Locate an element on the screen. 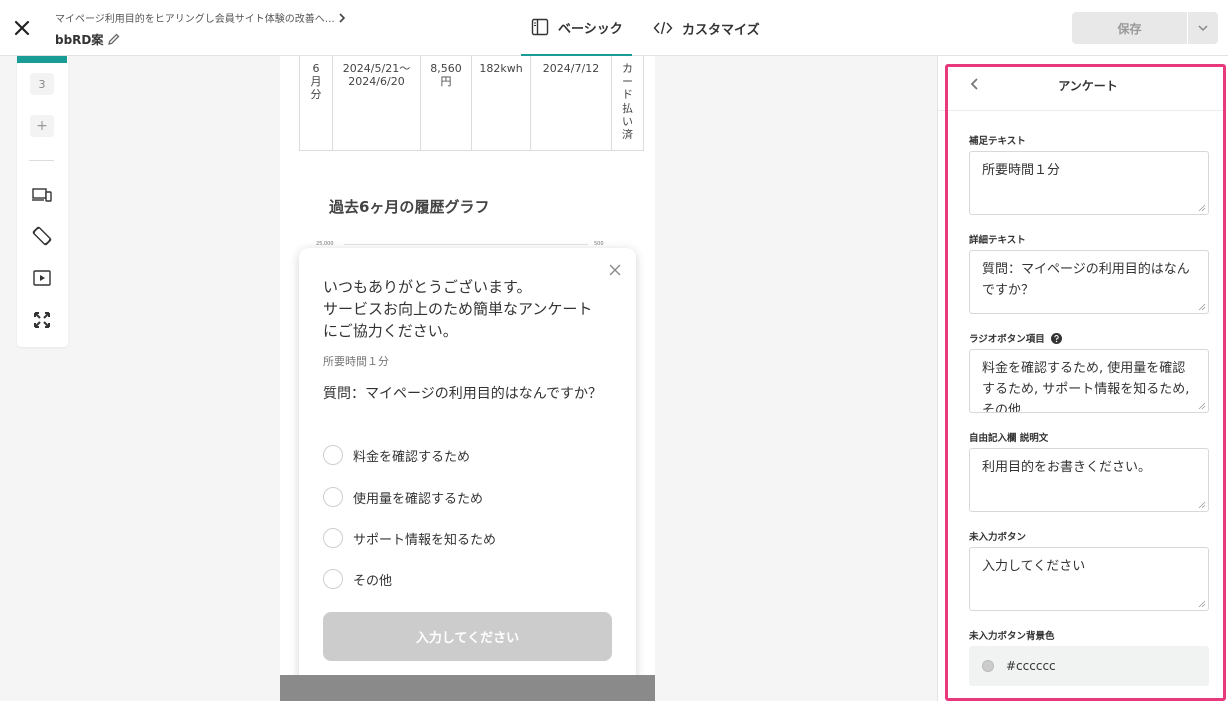 The width and height of the screenshot is (1228, 701). chevron-down-icon is located at coordinates (1203, 28).